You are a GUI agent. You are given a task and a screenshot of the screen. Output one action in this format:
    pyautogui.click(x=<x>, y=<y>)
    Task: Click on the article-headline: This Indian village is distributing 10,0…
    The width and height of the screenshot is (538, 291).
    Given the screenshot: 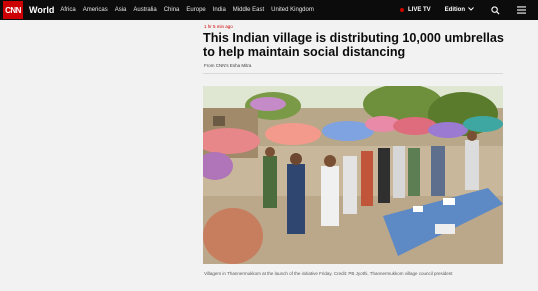 What is the action you would take?
    pyautogui.click(x=353, y=45)
    